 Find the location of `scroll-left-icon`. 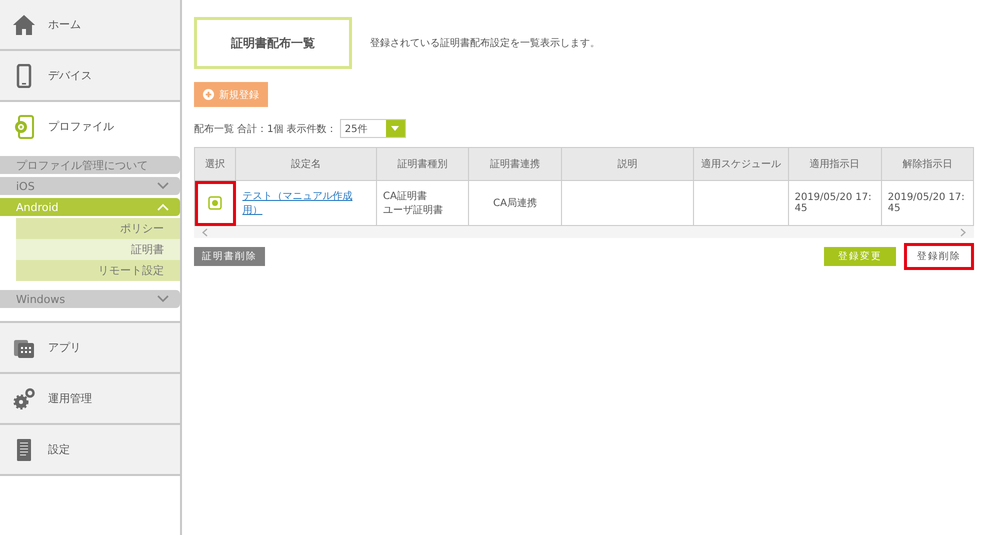

scroll-left-icon is located at coordinates (205, 232).